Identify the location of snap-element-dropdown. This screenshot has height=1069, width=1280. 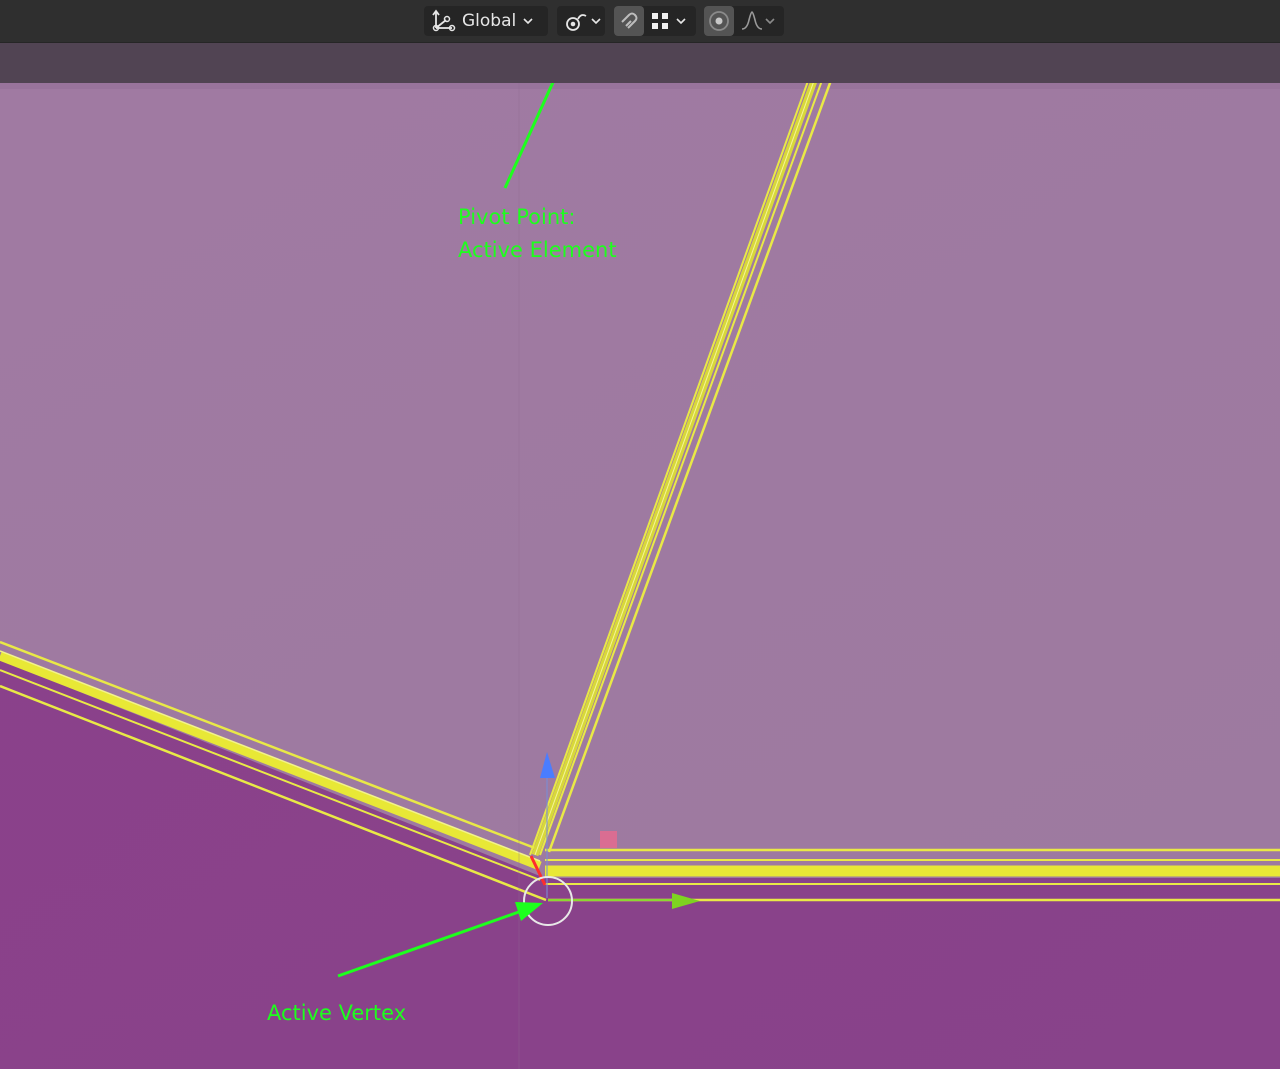
(668, 21).